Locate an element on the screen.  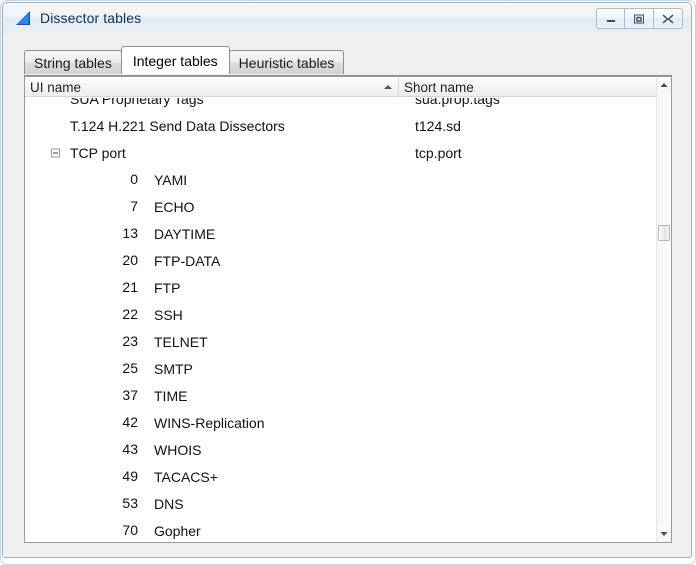
tab-label: Integer tables is located at coordinates (175, 60).